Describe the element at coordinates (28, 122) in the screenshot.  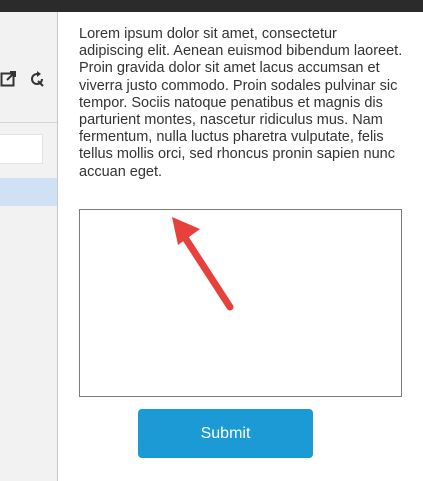
I see `panel-divider` at that location.